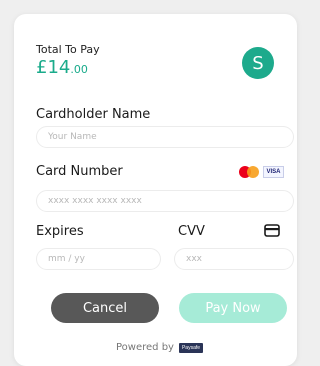 The width and height of the screenshot is (320, 366). What do you see at coordinates (272, 230) in the screenshot?
I see `credit-card-icon` at bounding box center [272, 230].